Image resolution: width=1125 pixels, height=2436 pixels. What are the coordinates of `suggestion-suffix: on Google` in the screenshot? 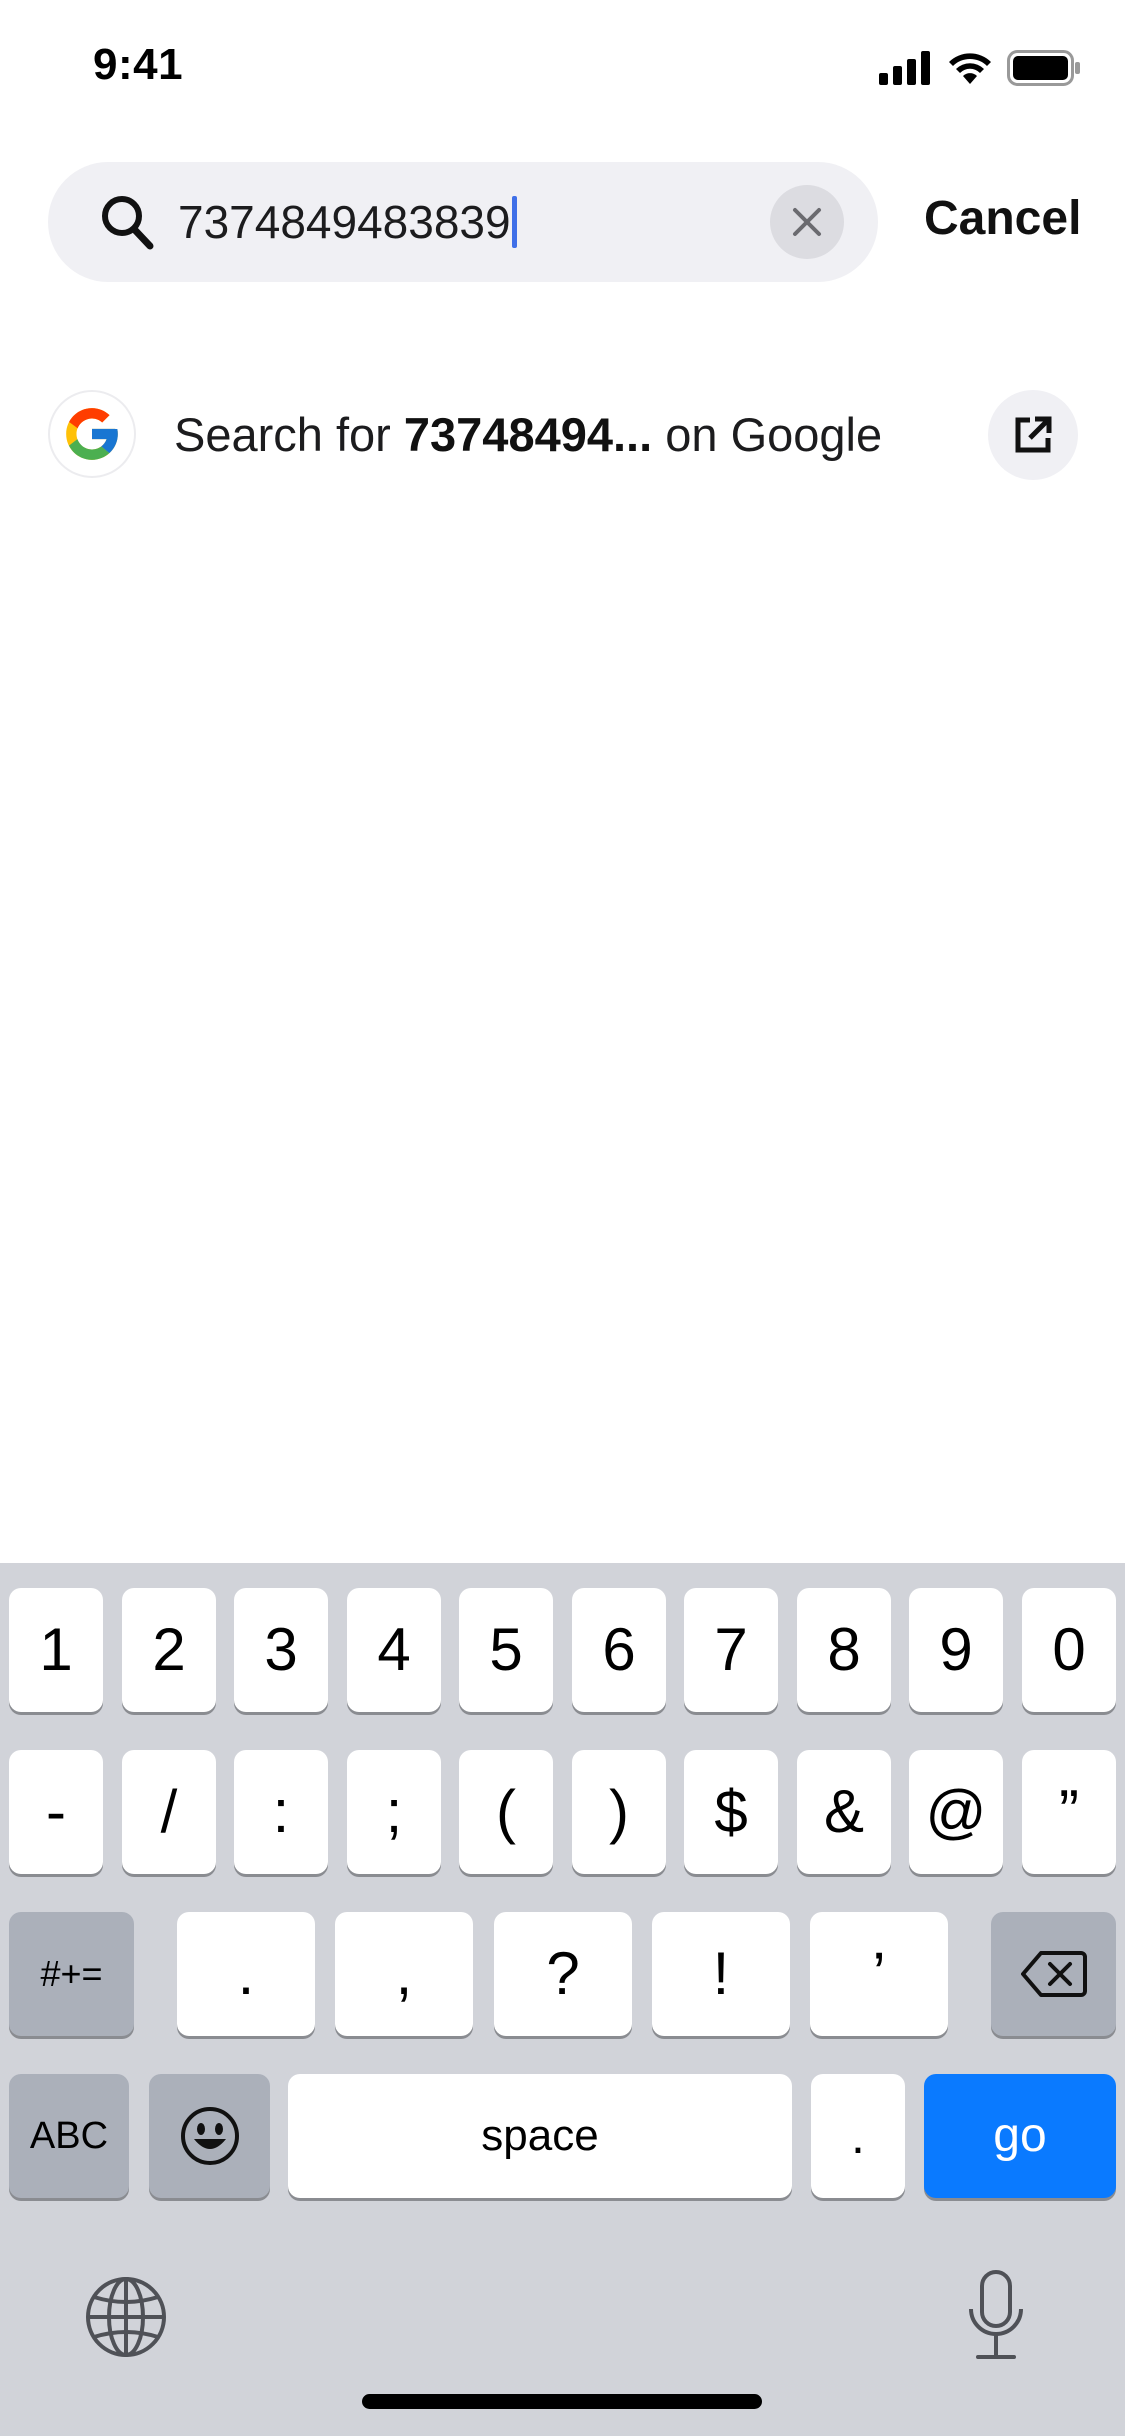 It's located at (767, 434).